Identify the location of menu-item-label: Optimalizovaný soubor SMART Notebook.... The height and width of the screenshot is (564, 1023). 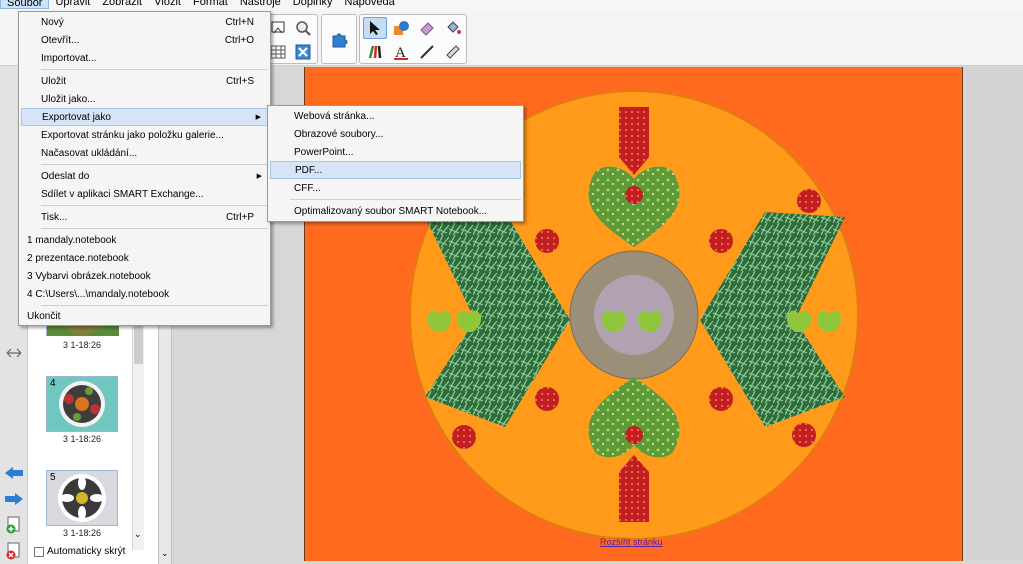
(391, 211).